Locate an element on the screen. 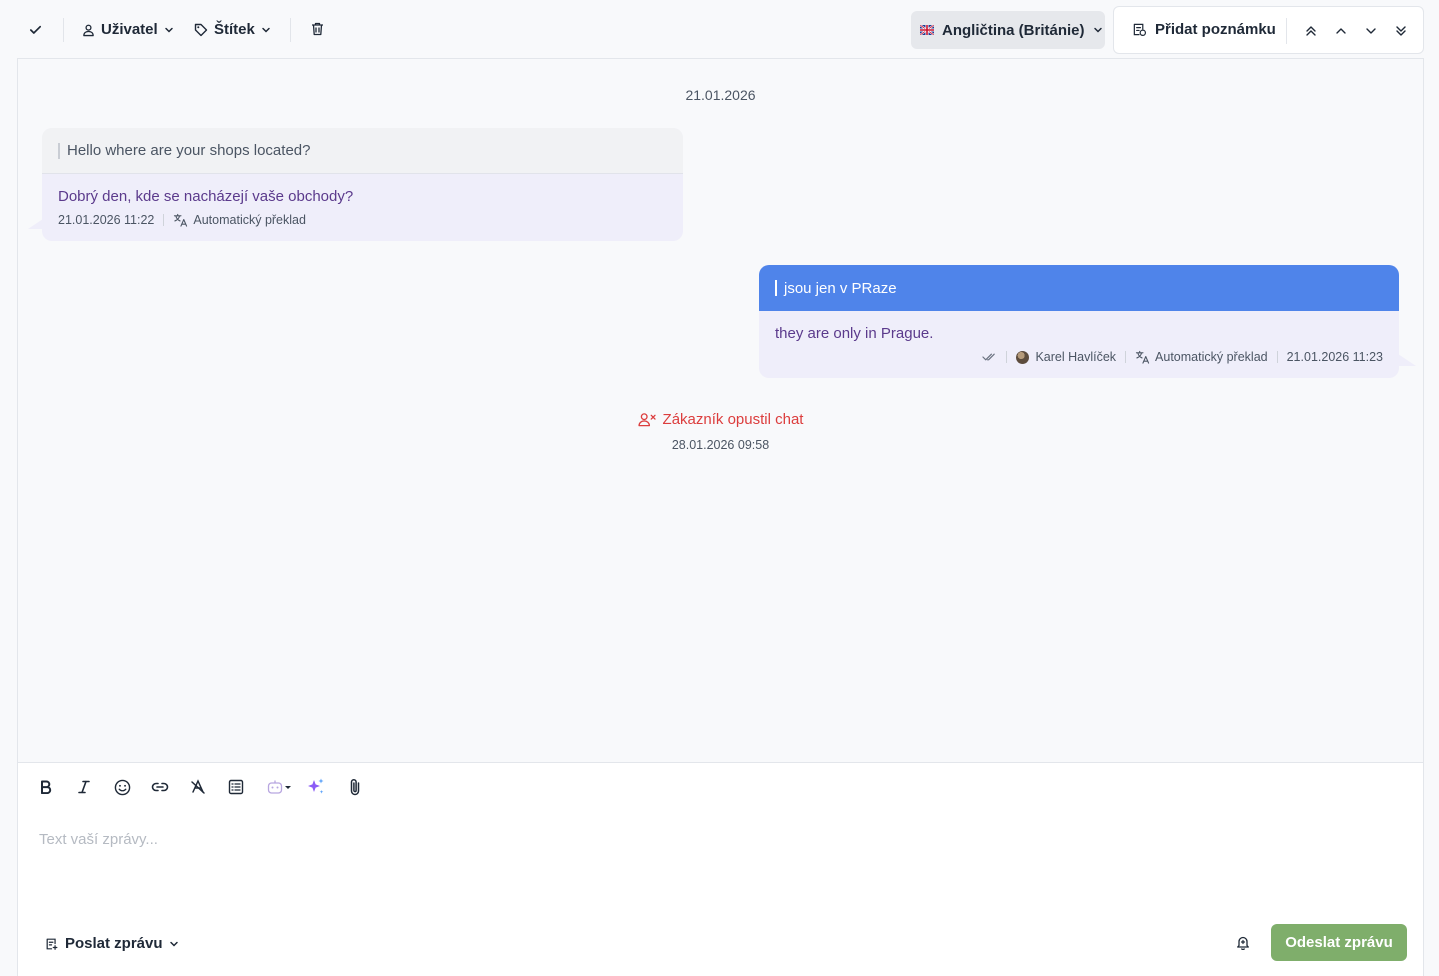  link-icon is located at coordinates (160, 787).